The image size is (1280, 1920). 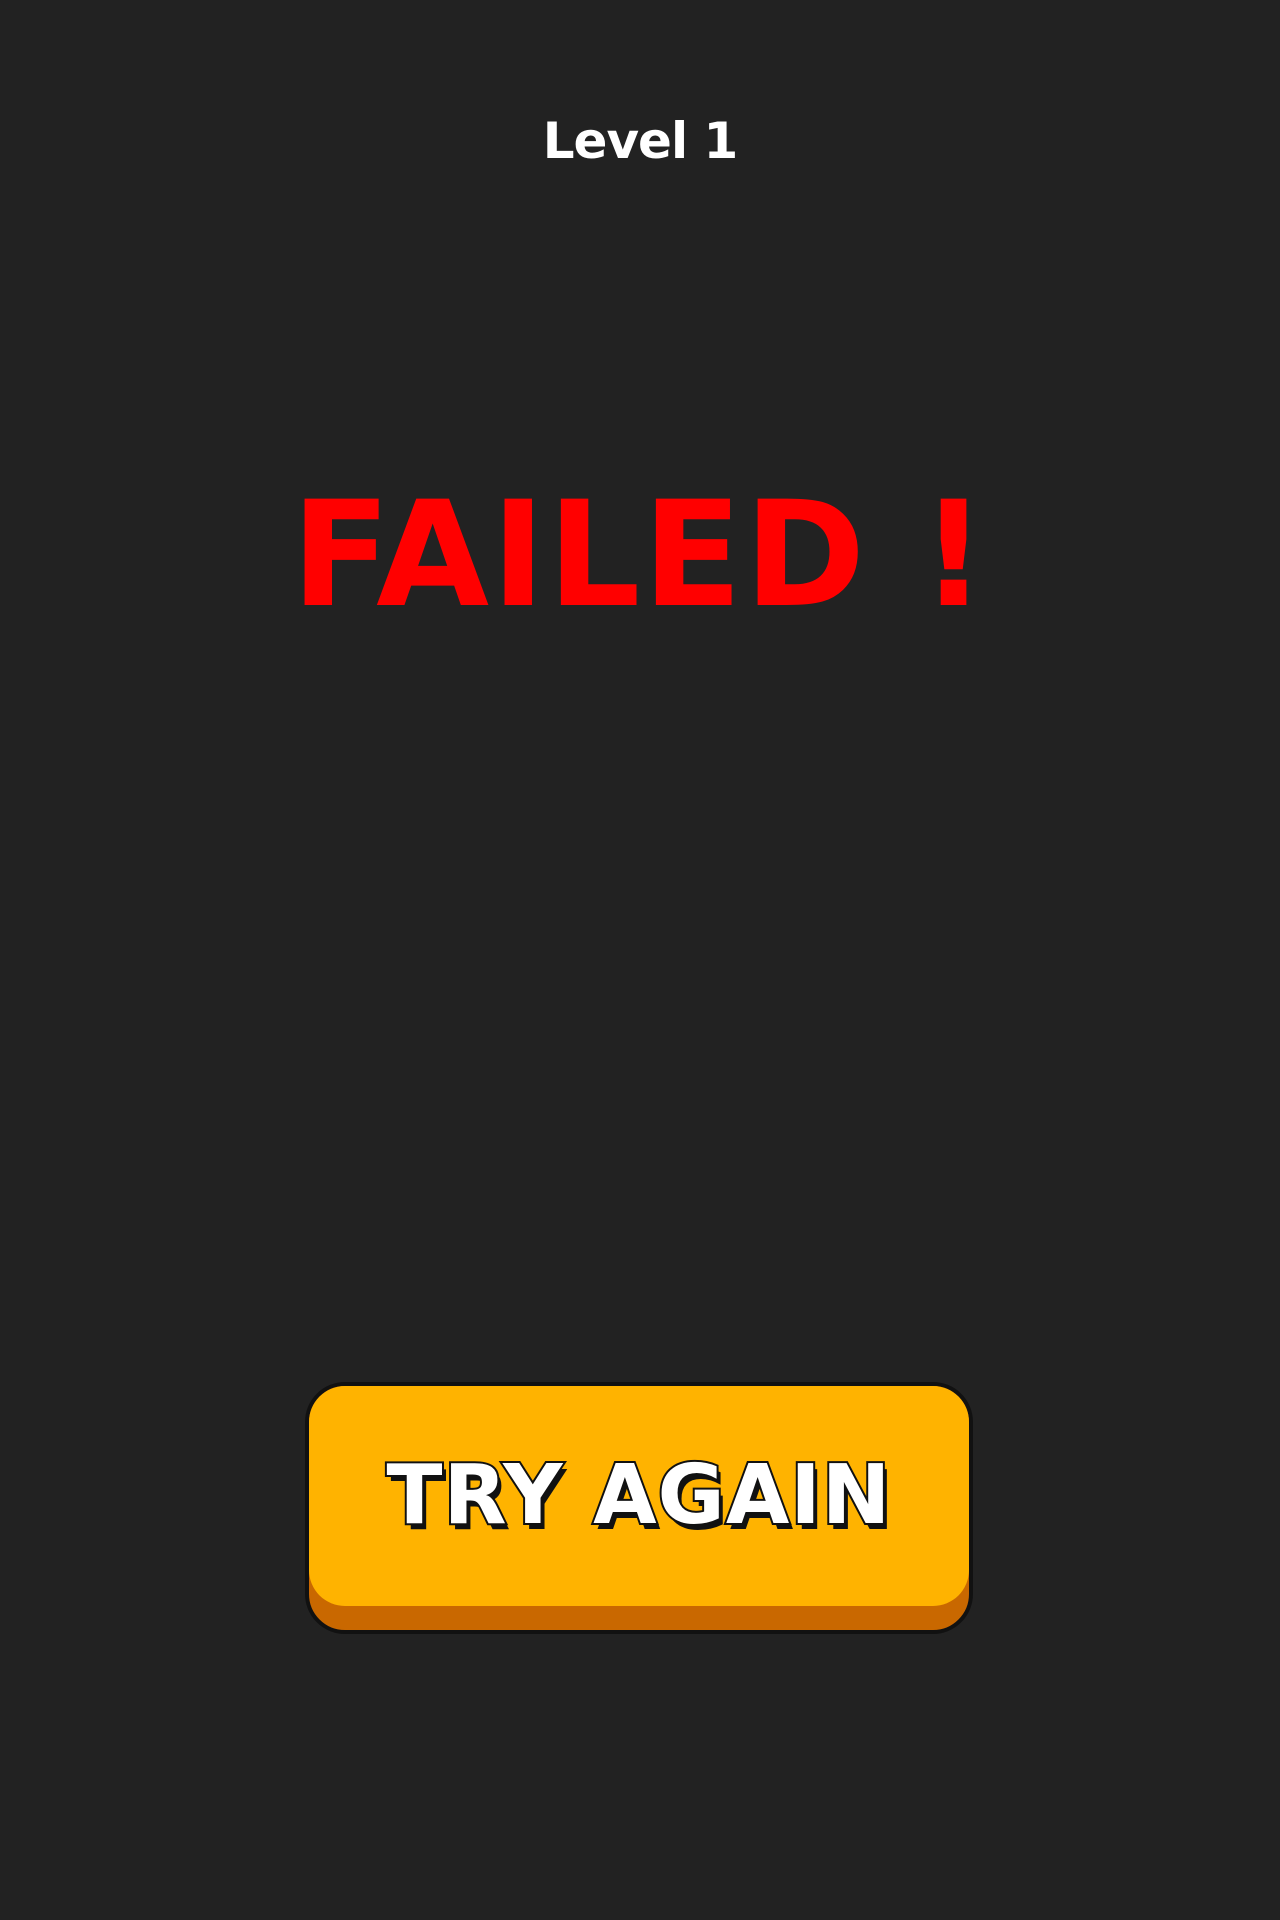 What do you see at coordinates (640, 141) in the screenshot?
I see `level-label: Level 1` at bounding box center [640, 141].